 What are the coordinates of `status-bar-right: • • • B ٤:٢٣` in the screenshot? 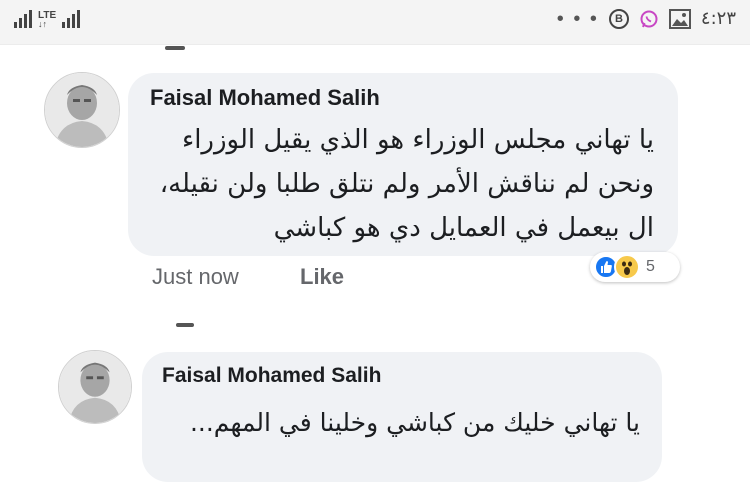 It's located at (646, 18).